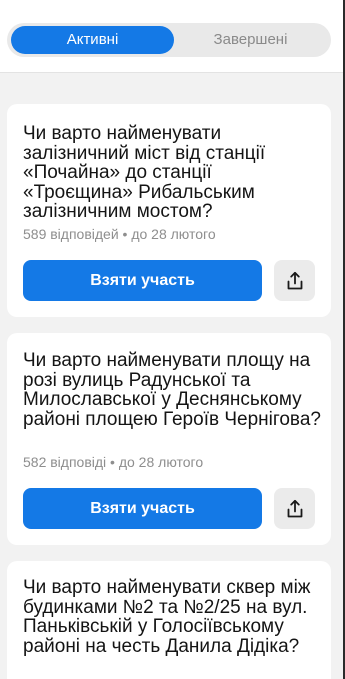 The image size is (345, 679). I want to click on tab-completed: Завершені, so click(250, 40).